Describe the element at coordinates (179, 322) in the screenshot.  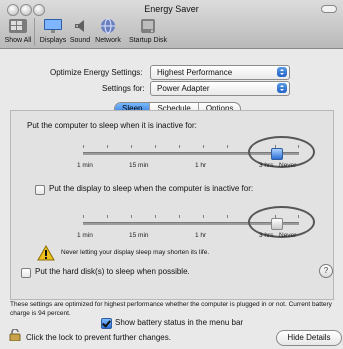
I see `battery-status-label: Show battery status in the menu bar` at that location.